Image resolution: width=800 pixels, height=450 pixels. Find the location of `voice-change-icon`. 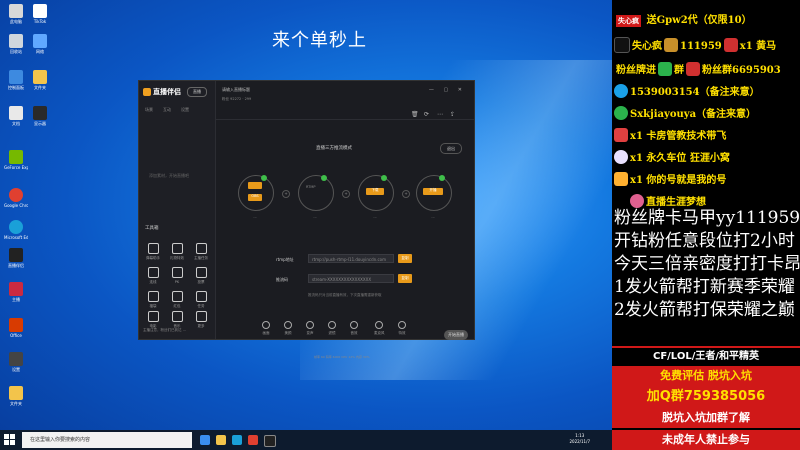

voice-change-icon is located at coordinates (310, 325).